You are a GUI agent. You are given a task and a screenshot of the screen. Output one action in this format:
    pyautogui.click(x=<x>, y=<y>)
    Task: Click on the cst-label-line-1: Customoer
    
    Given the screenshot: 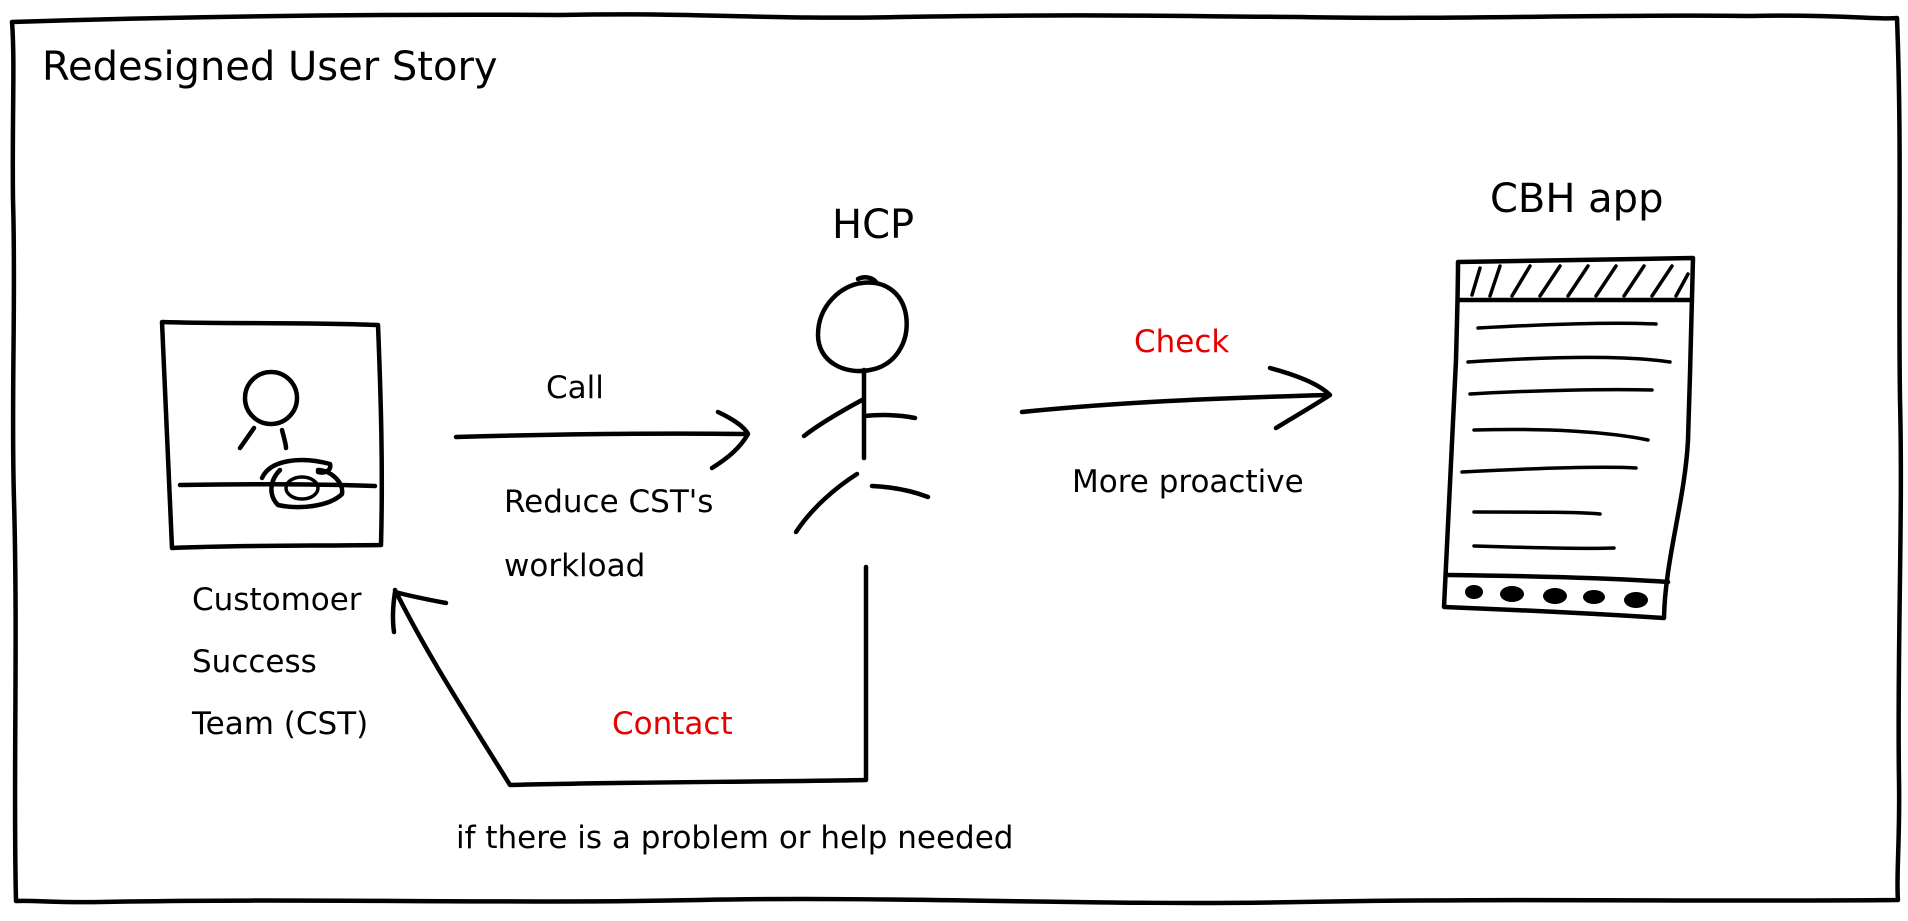 What is the action you would take?
    pyautogui.click(x=277, y=600)
    